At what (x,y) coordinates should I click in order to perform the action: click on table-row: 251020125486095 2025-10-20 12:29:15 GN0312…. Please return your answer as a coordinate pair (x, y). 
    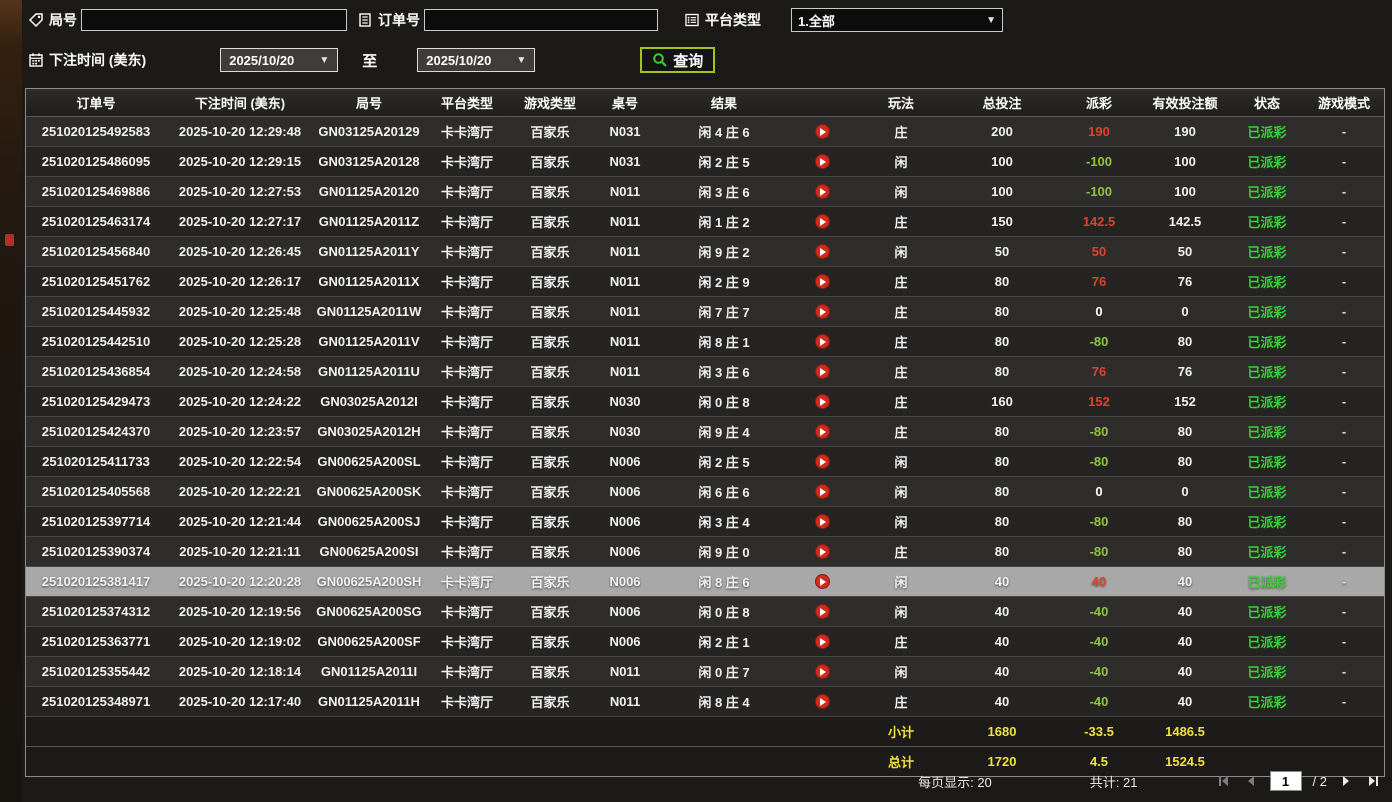
    Looking at the image, I should click on (705, 162).